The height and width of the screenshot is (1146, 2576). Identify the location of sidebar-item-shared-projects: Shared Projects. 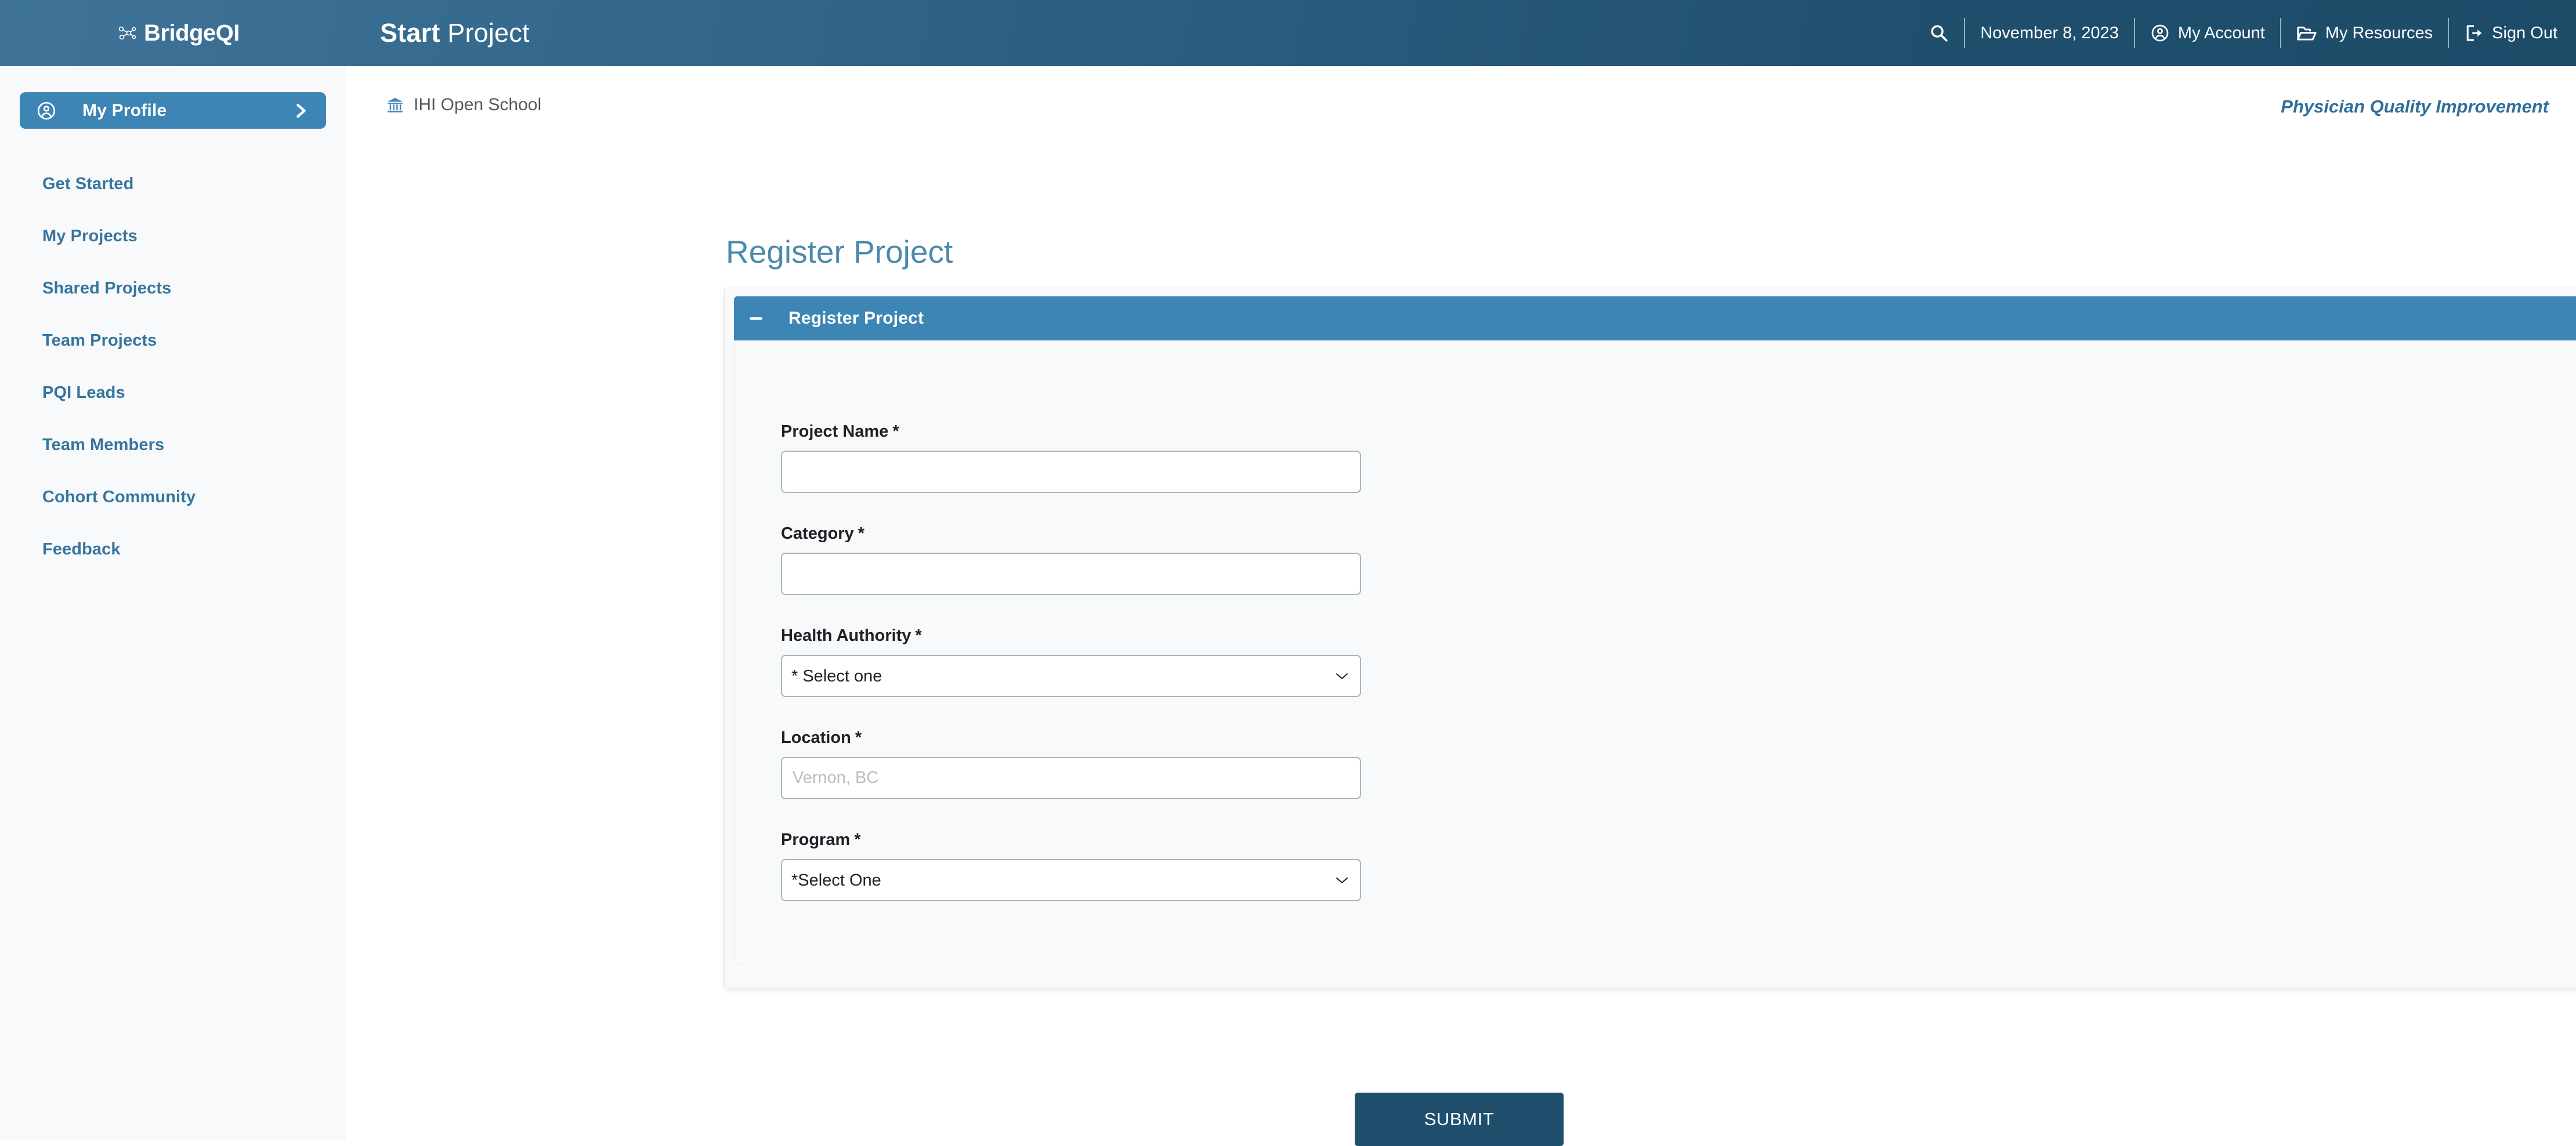
(173, 288).